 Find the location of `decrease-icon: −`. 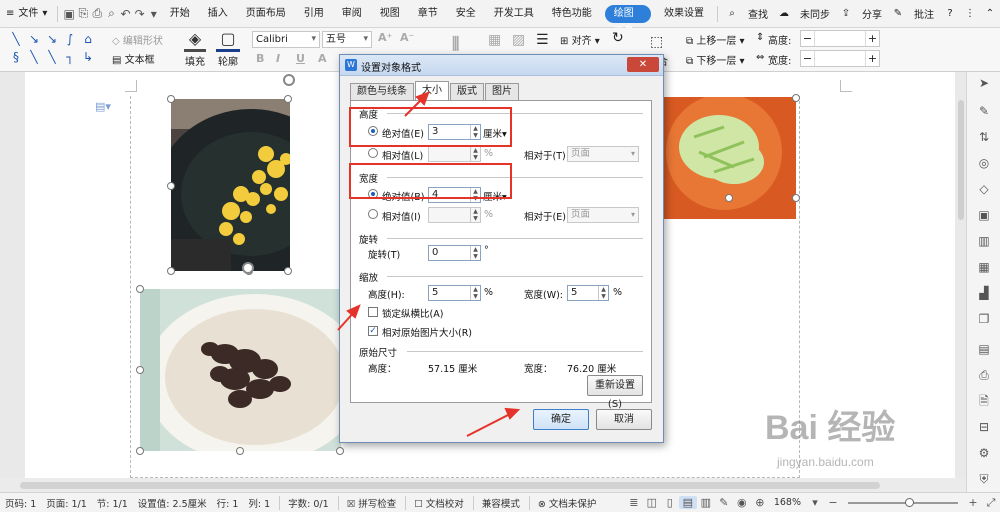

decrease-icon: − is located at coordinates (808, 38).